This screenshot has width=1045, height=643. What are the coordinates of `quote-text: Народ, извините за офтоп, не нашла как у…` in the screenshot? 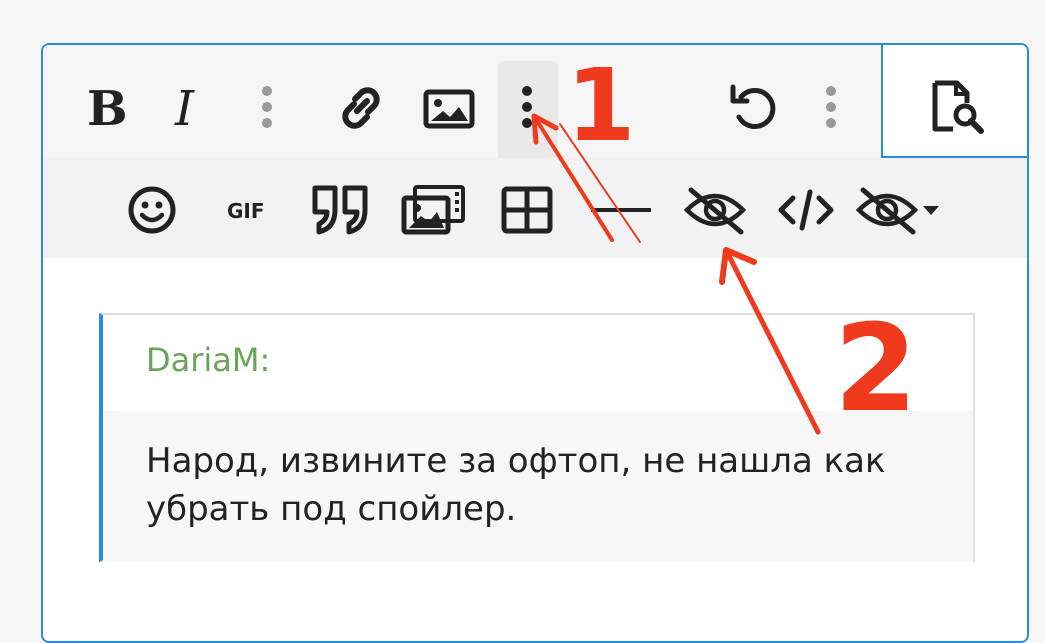 It's located at (516, 485).